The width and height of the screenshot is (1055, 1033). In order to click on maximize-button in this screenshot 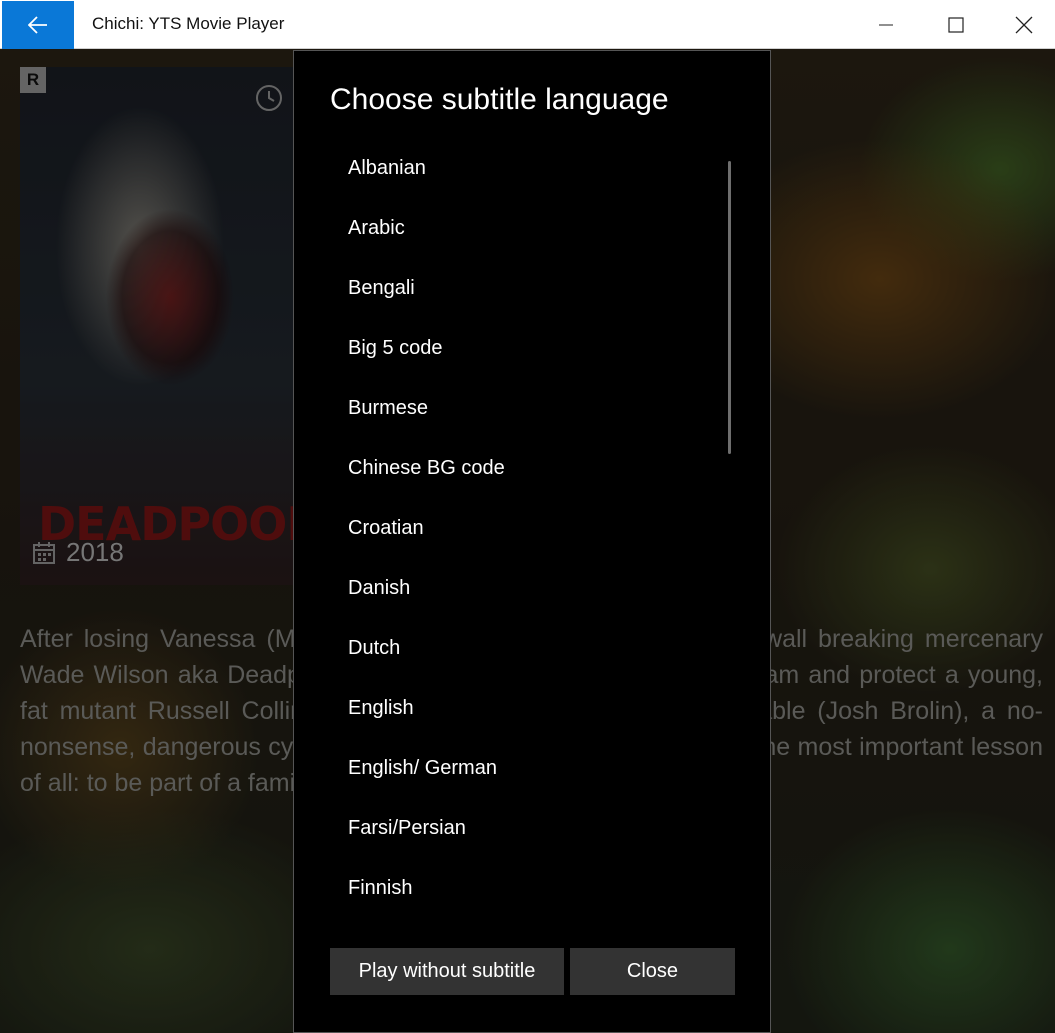, I will do `click(956, 24)`.